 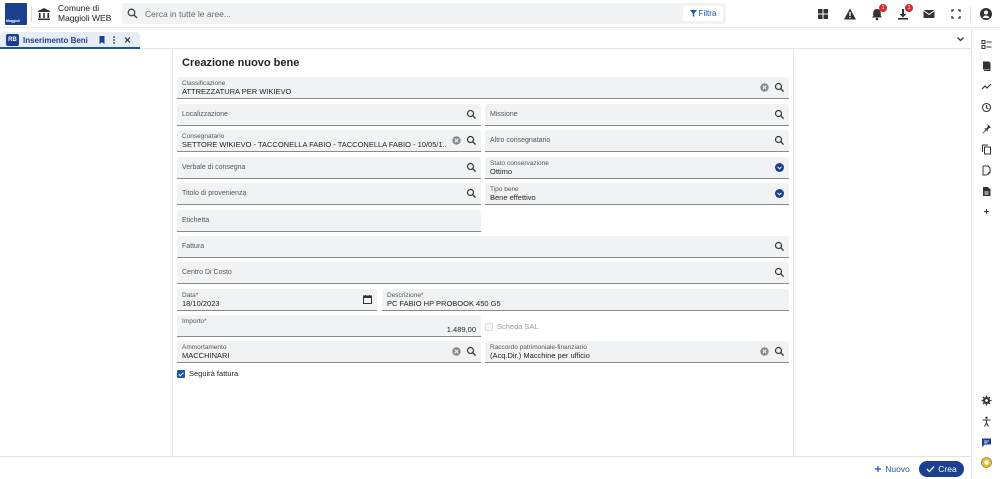 What do you see at coordinates (986, 170) in the screenshot?
I see `document-edit-icon` at bounding box center [986, 170].